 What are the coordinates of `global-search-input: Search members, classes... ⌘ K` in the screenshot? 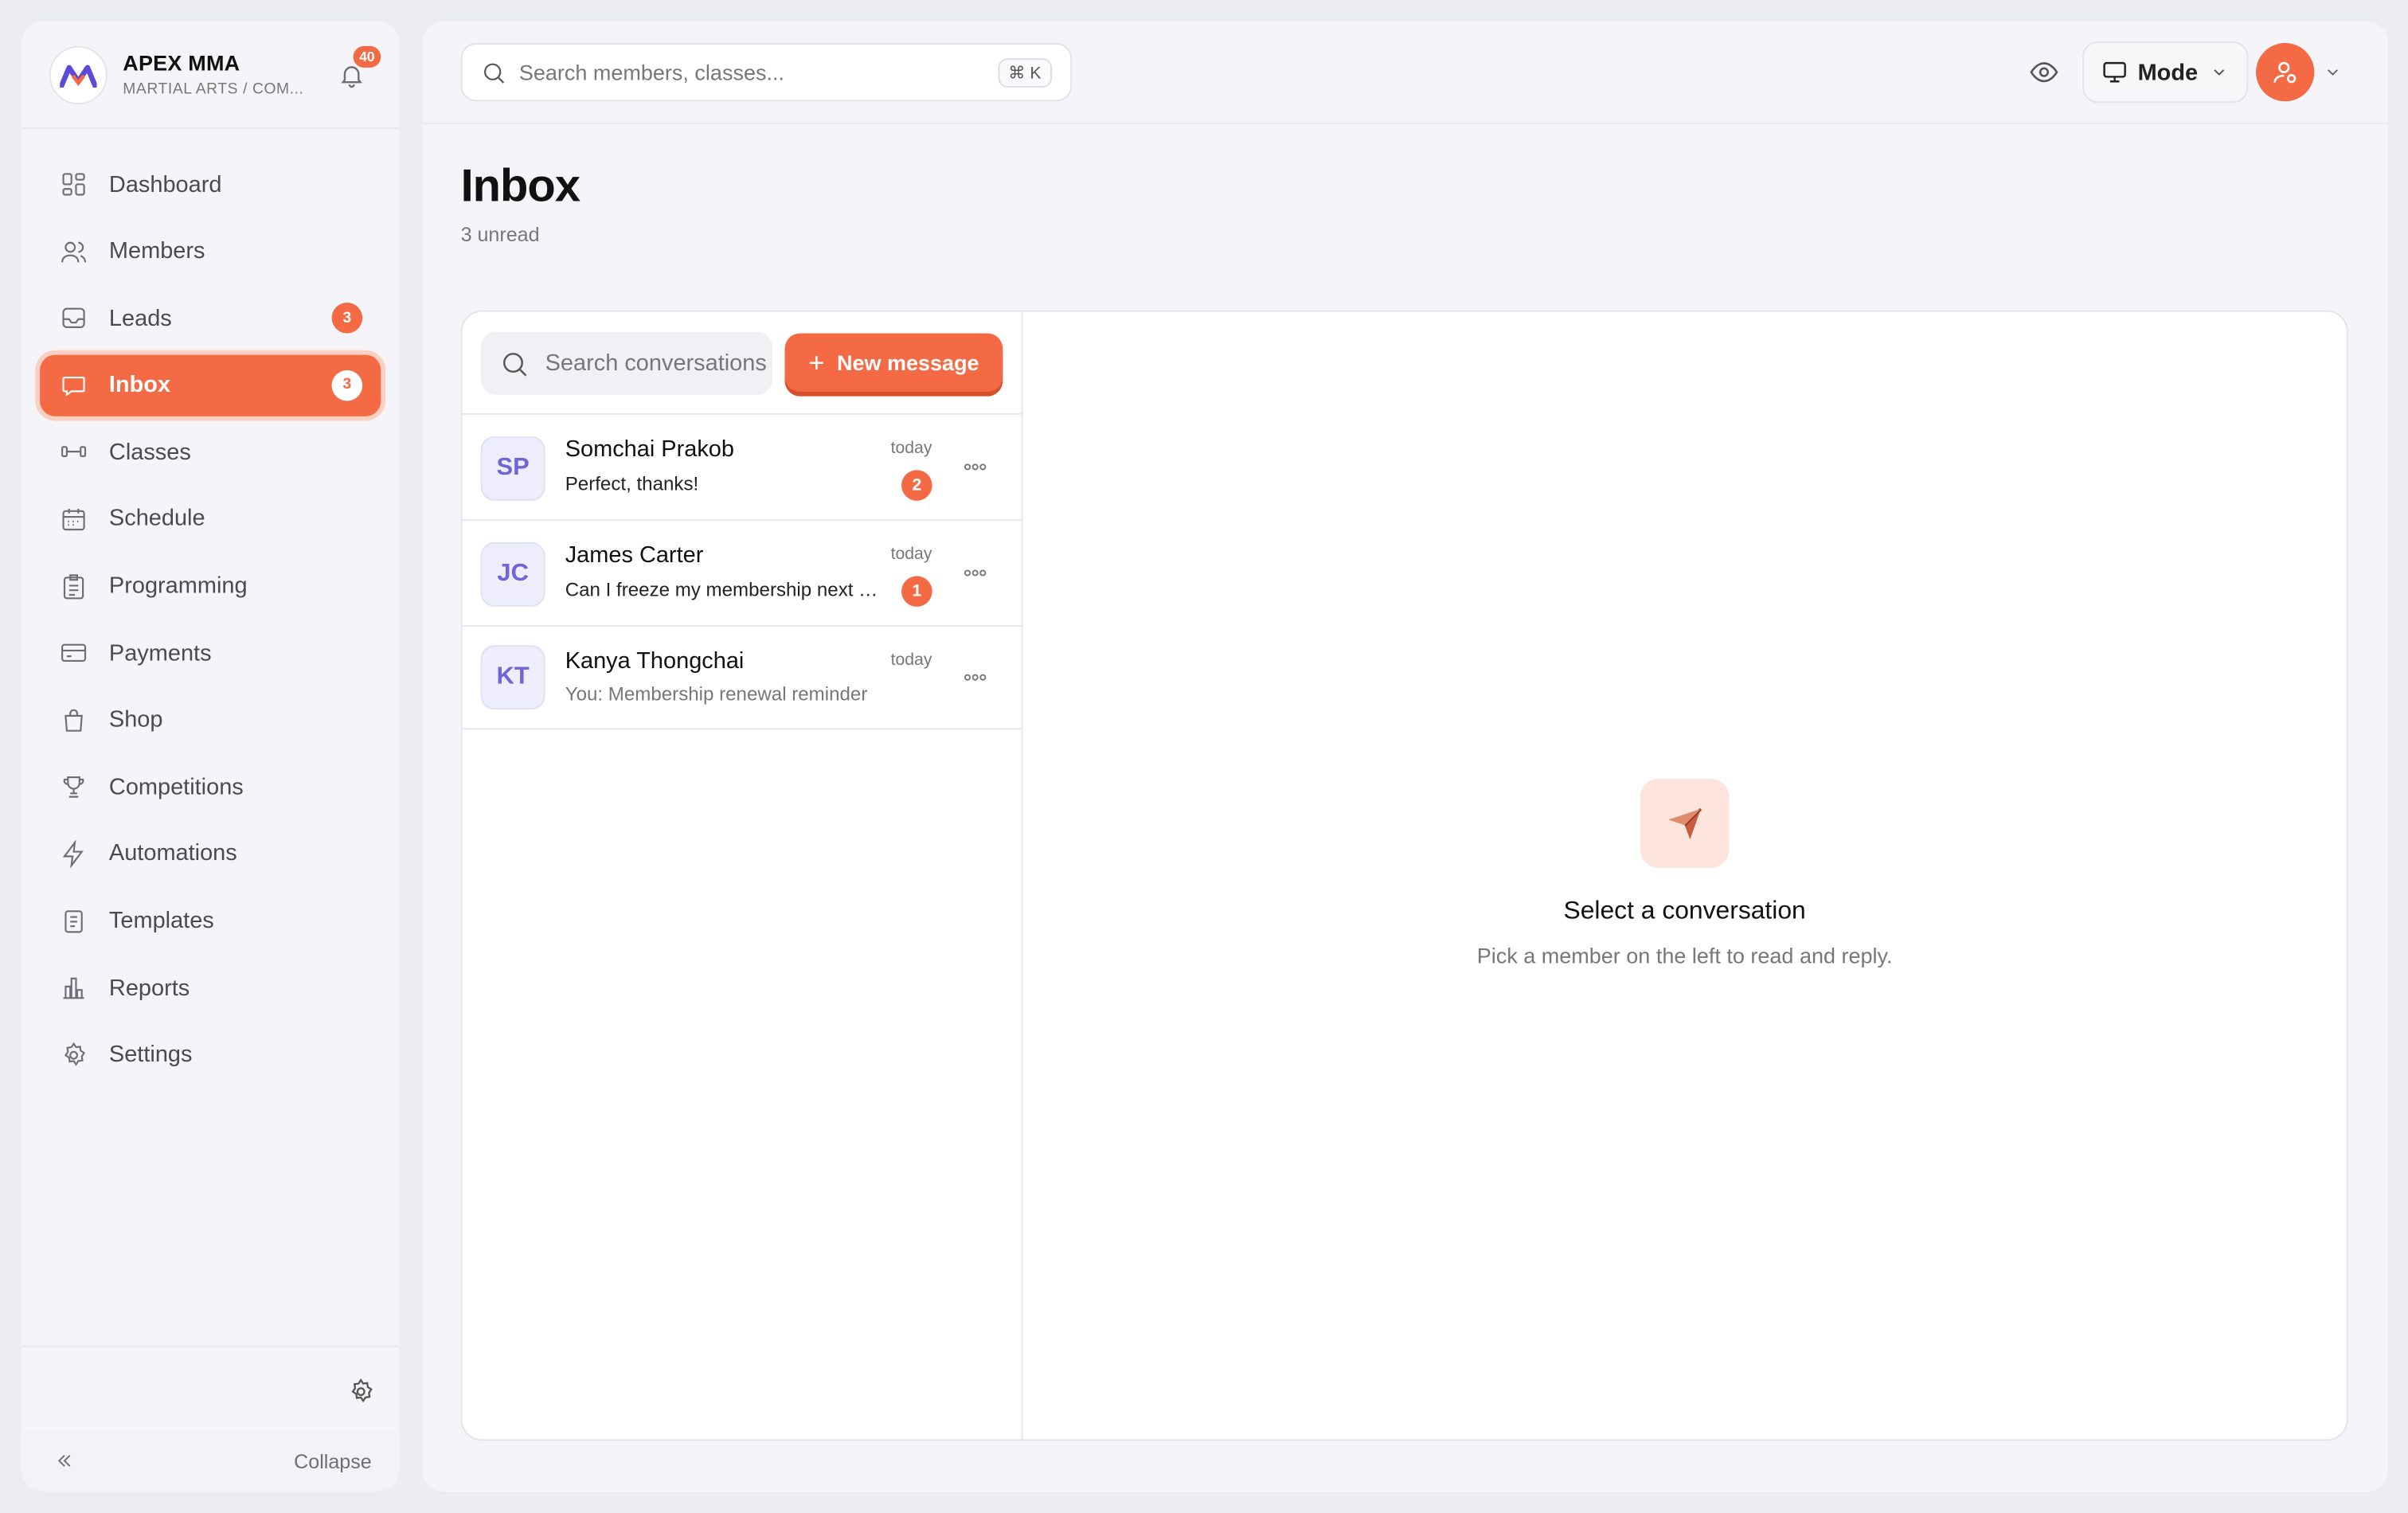 It's located at (766, 72).